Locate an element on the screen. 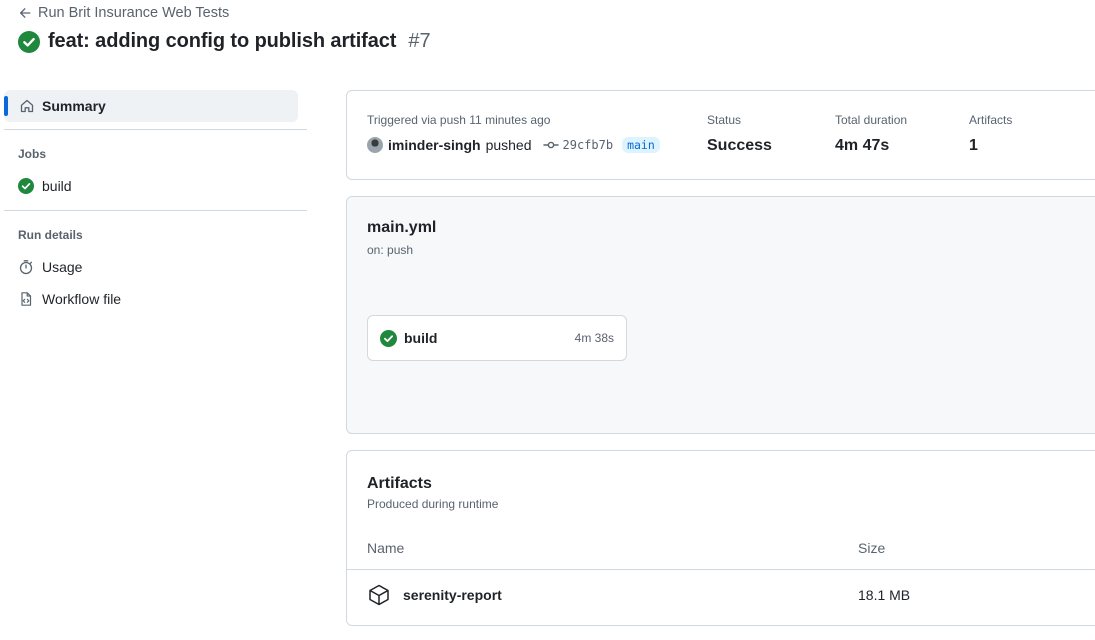 This screenshot has width=1095, height=640. trigger-text: Triggered via push 11 minutes ago is located at coordinates (459, 120).